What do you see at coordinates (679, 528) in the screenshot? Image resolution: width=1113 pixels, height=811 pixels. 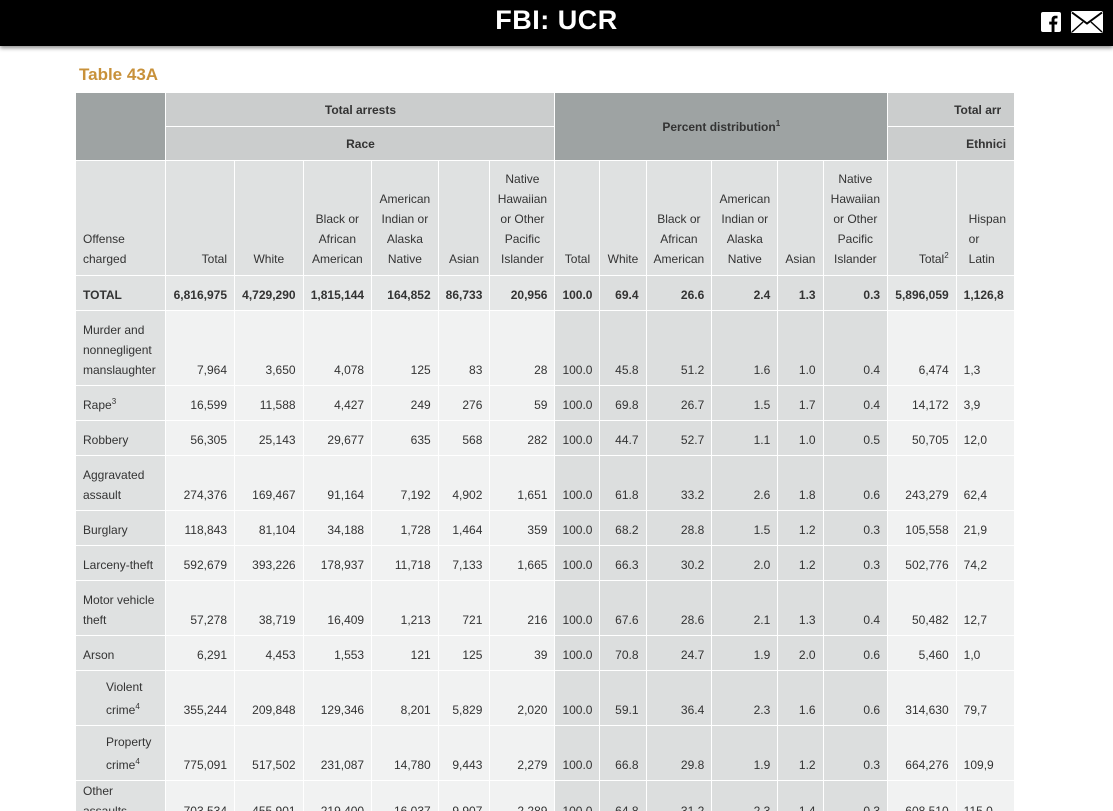 I see `cell-p-black: 28.8` at bounding box center [679, 528].